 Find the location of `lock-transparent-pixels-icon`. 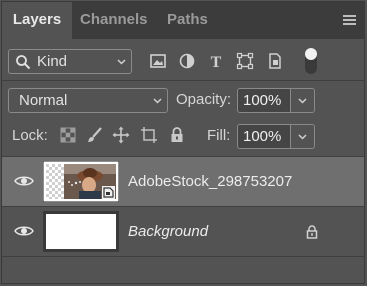

lock-transparent-pixels-icon is located at coordinates (68, 135).